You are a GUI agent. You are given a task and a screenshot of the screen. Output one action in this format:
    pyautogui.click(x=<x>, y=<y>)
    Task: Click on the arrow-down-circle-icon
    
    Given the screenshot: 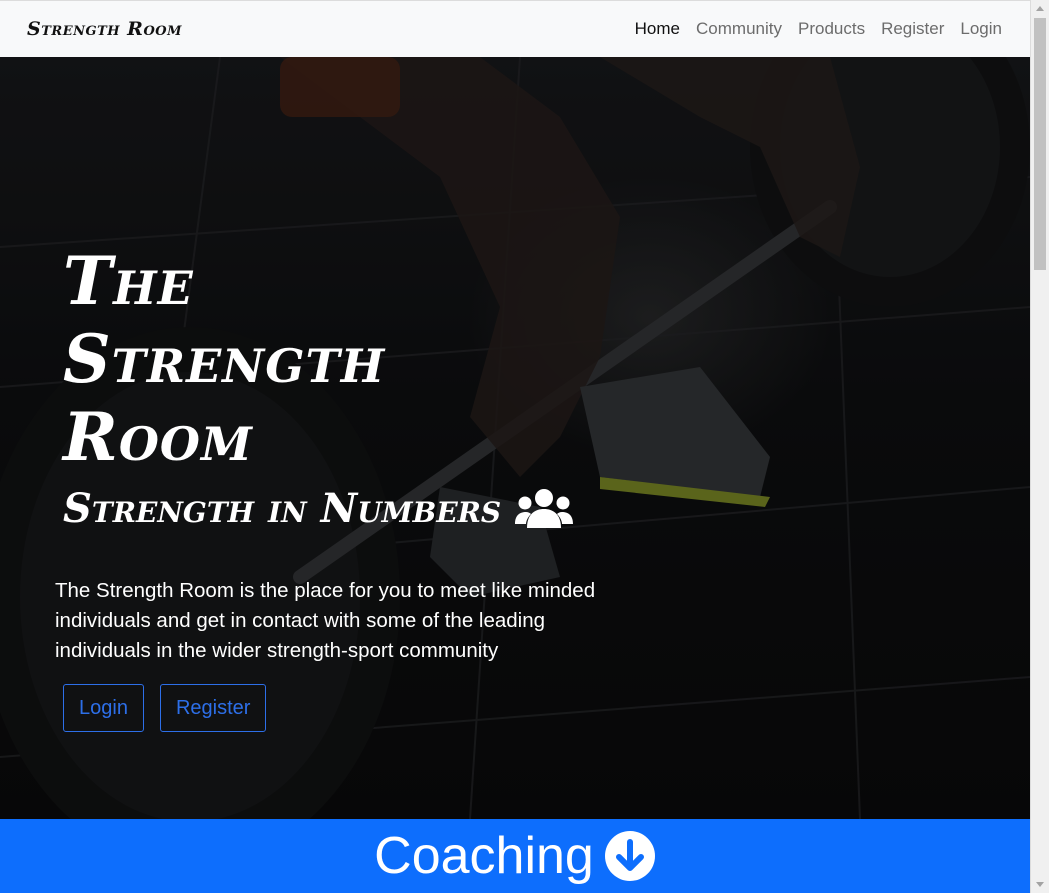 What is the action you would take?
    pyautogui.click(x=630, y=856)
    